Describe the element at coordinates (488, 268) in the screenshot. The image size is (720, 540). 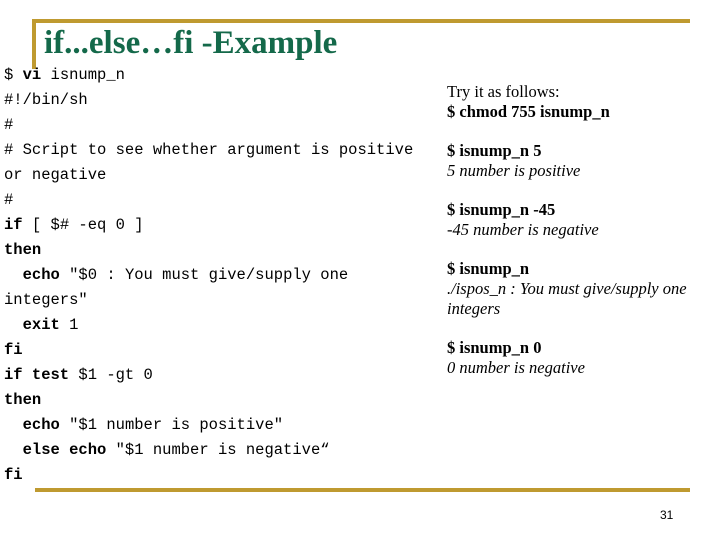
I see `shell-command: $ isnump_n` at that location.